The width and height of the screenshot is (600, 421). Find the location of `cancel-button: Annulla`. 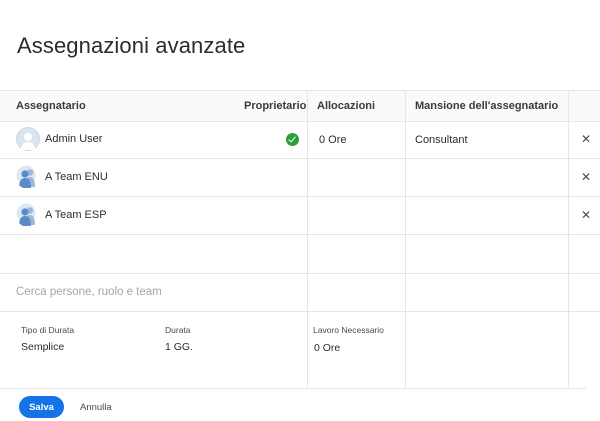

cancel-button: Annulla is located at coordinates (96, 407).